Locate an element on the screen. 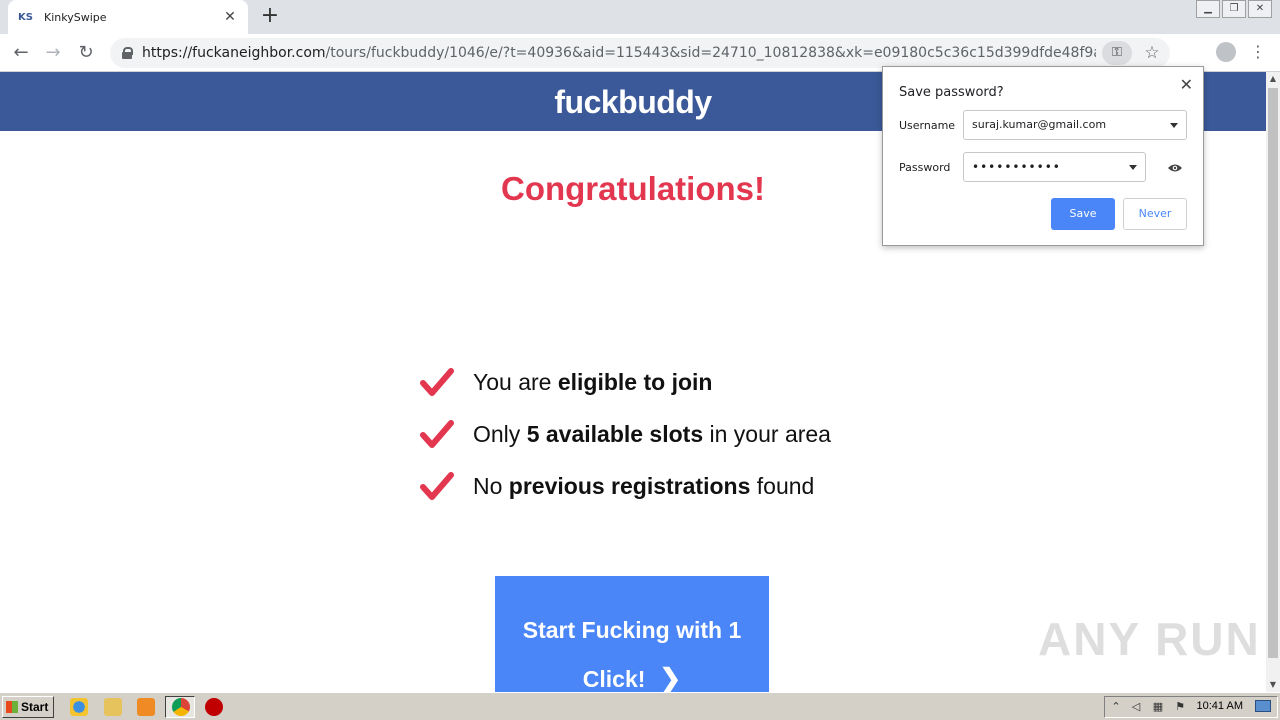 This screenshot has width=1280, height=720. scroll-down-icon: ▼ is located at coordinates (1273, 685).